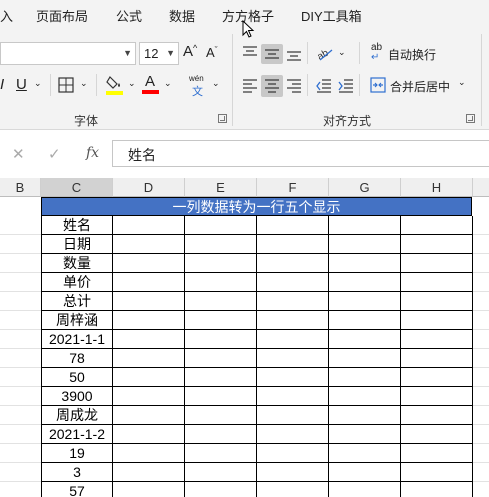 The height and width of the screenshot is (497, 489). What do you see at coordinates (256, 206) in the screenshot?
I see `title-banner: 一列数据转为一行五个显示` at bounding box center [256, 206].